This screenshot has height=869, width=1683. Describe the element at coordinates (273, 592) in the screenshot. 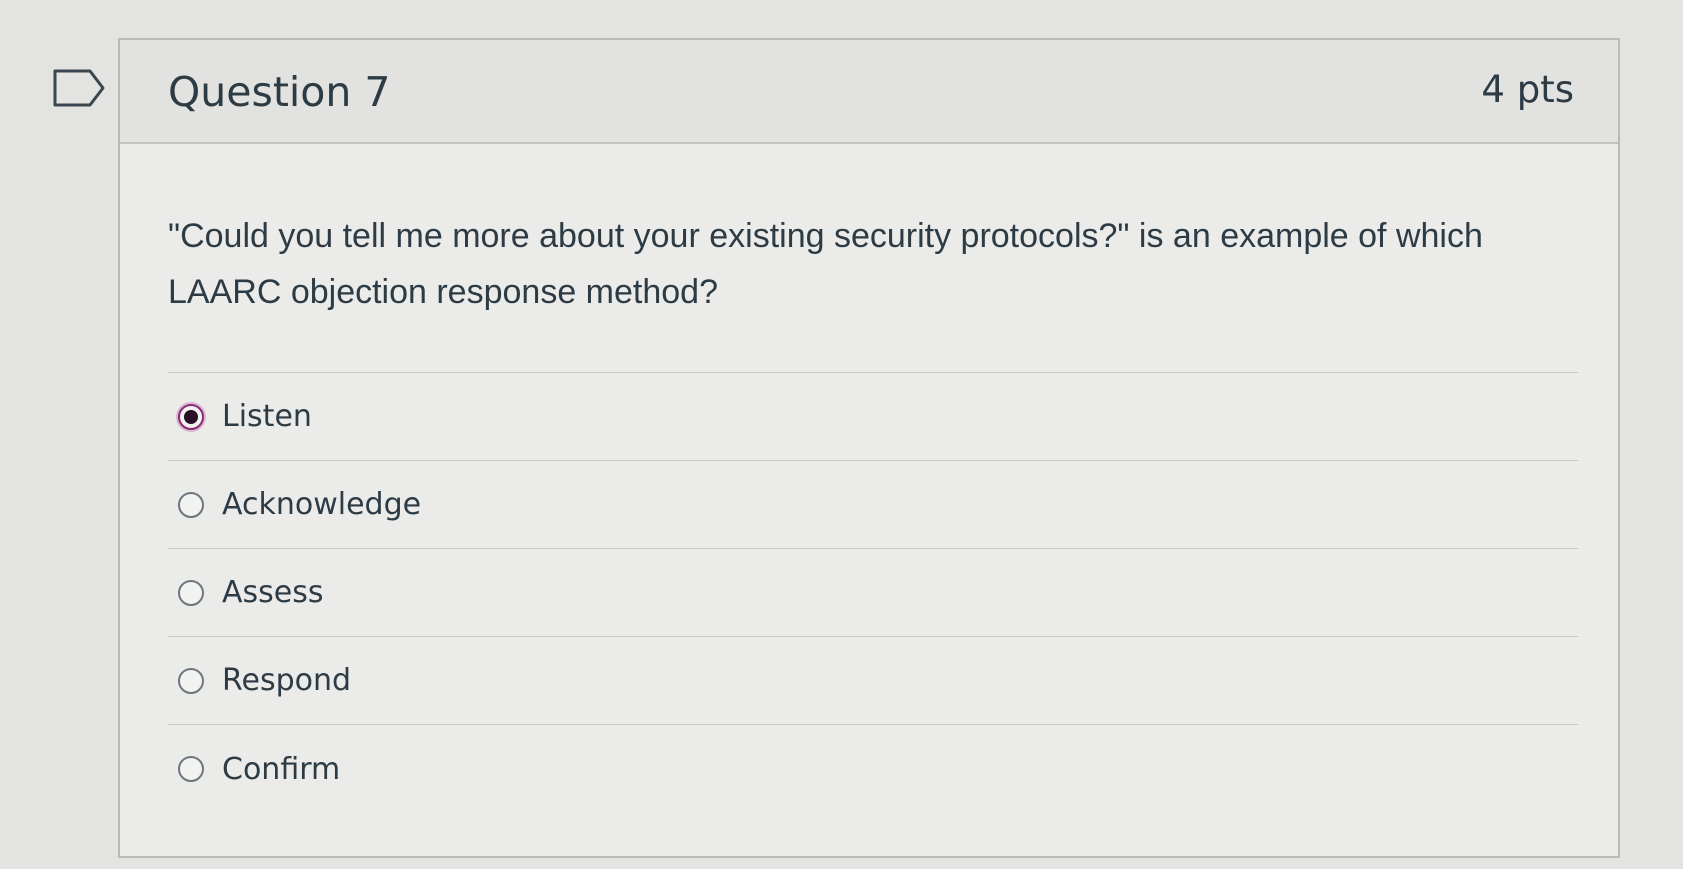

I see `answer-label: Assess` at that location.